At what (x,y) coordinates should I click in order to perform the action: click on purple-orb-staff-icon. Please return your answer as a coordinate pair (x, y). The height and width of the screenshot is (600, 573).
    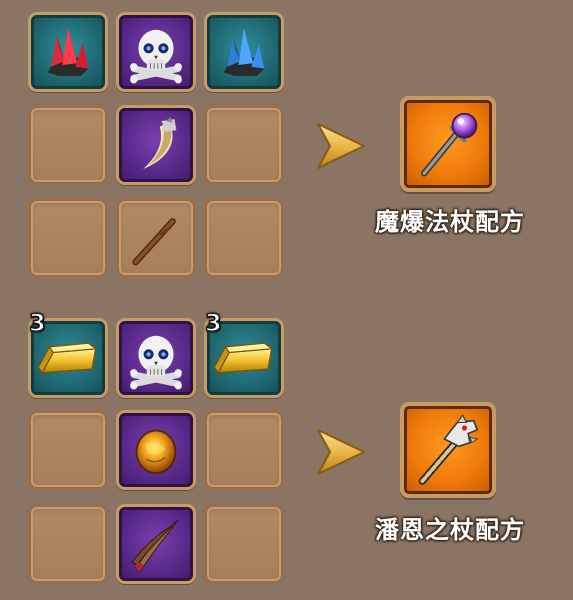
    Looking at the image, I should click on (449, 144).